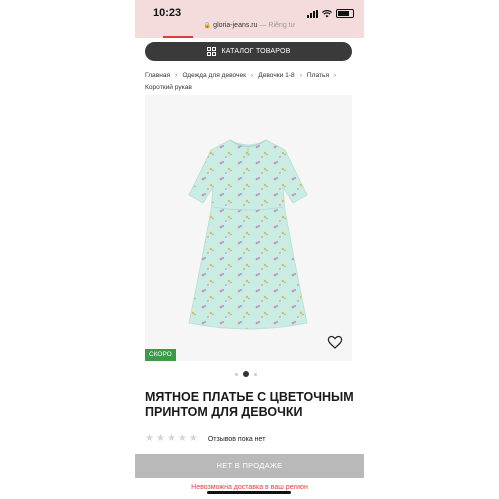 Image resolution: width=499 pixels, height=499 pixels. I want to click on catalog-button: КАТАЛОГ ТОВАРОВ, so click(248, 51).